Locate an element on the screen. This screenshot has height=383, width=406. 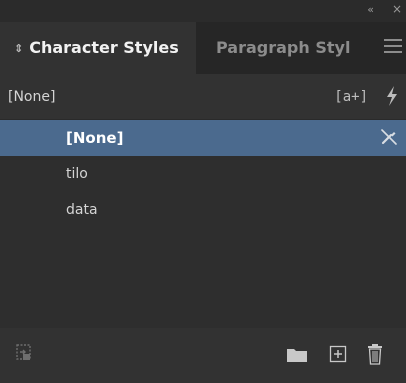
panel-tabs: ⇕ Character Styles Paragraph Styl is located at coordinates (203, 48).